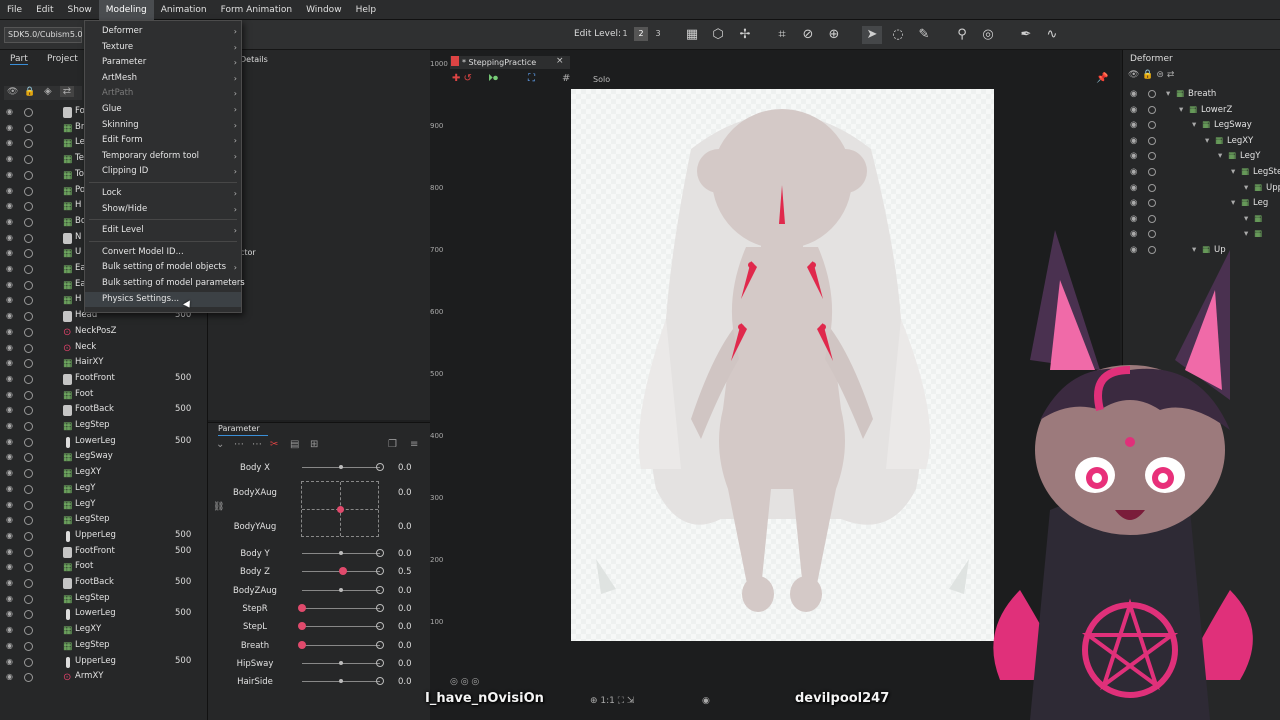  I want to click on menu-form-animation: Form Animation, so click(256, 10).